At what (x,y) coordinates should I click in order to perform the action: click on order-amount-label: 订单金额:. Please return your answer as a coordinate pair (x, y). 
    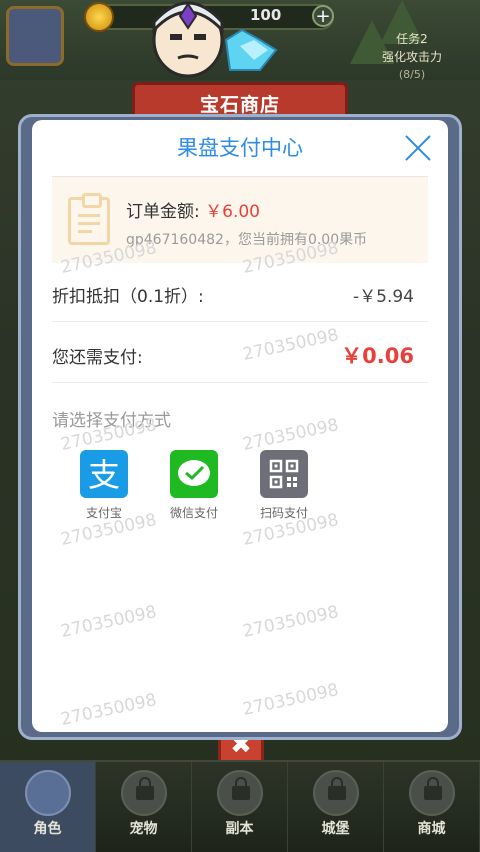
    Looking at the image, I should click on (163, 212).